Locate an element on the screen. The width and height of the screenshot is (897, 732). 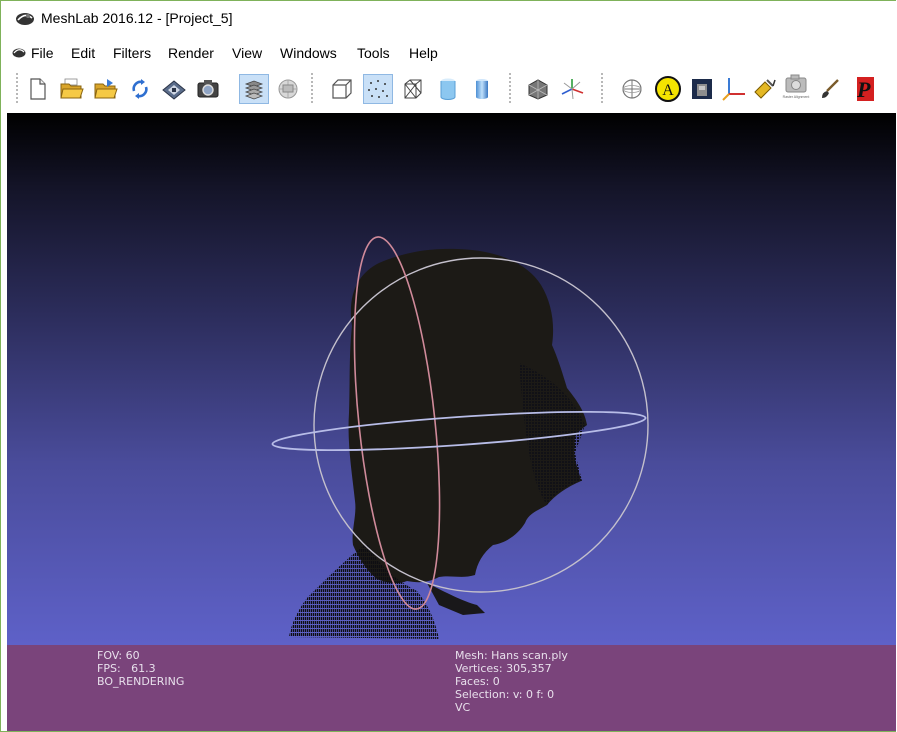
coordinate-axes-icon is located at coordinates (733, 89).